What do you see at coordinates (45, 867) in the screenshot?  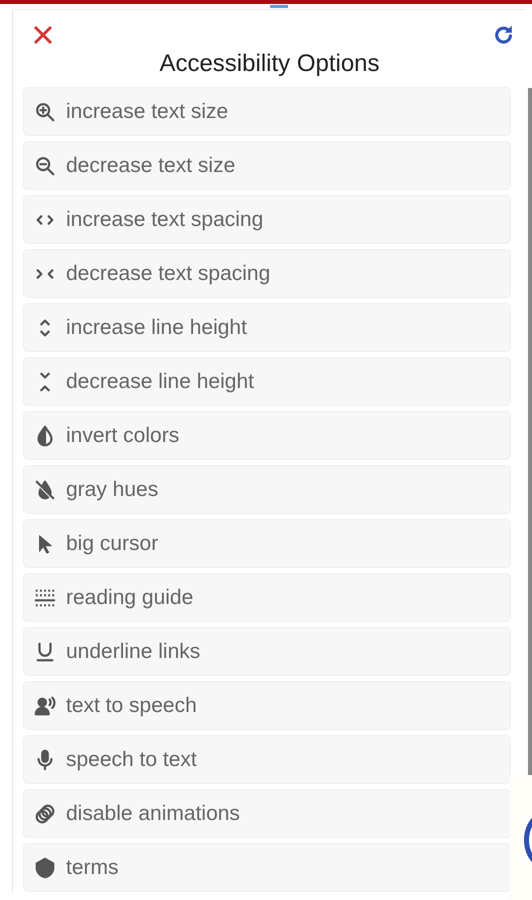 I see `shield-icon` at bounding box center [45, 867].